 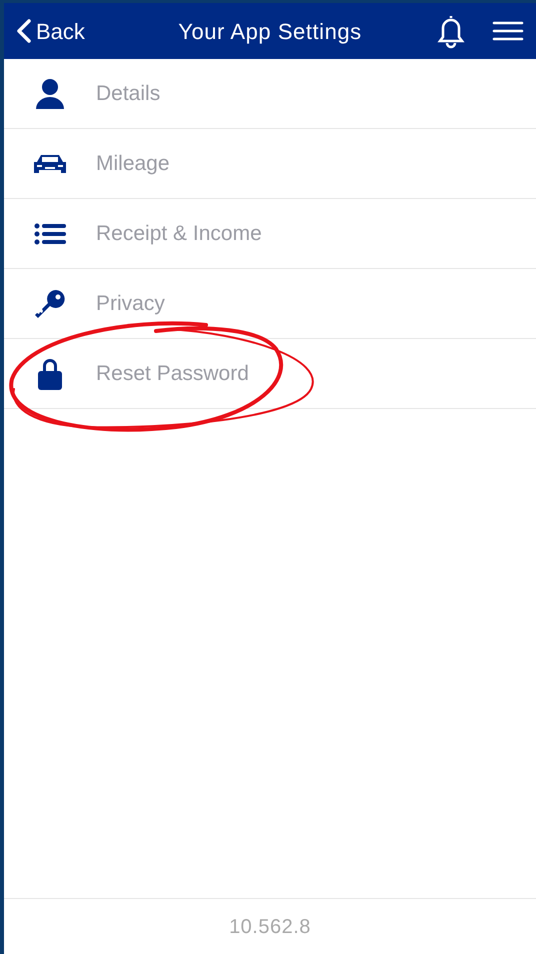 I want to click on menu-item: Privacy, so click(x=270, y=304).